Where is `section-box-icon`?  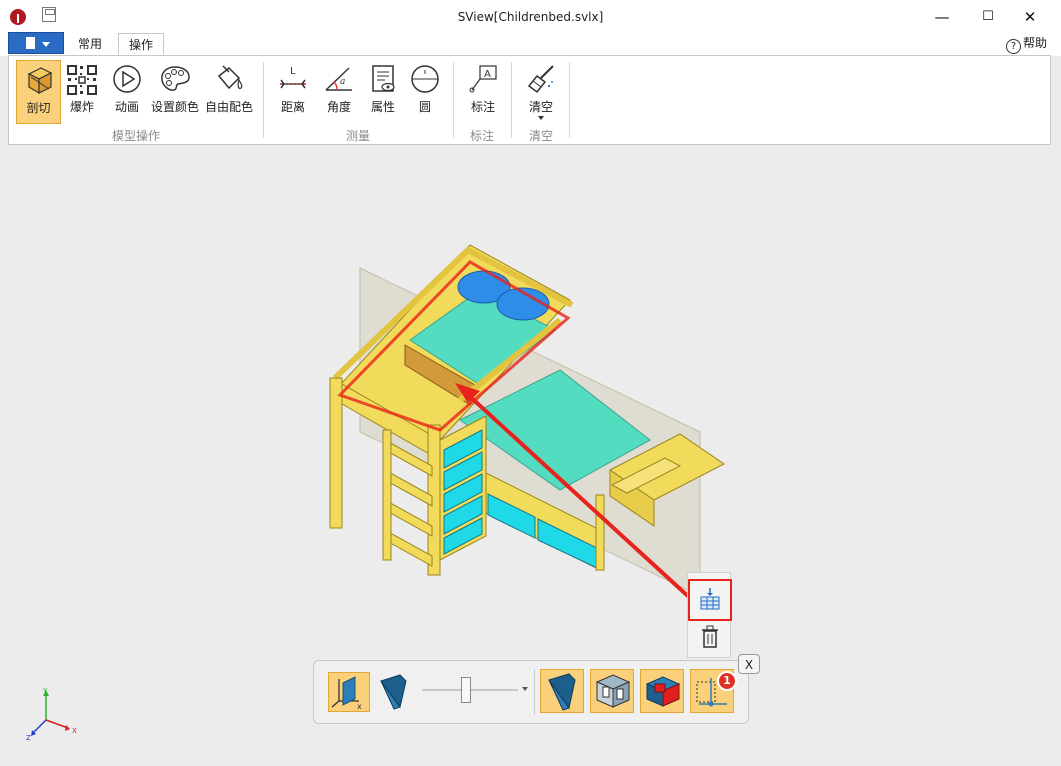
section-box-icon is located at coordinates (613, 691).